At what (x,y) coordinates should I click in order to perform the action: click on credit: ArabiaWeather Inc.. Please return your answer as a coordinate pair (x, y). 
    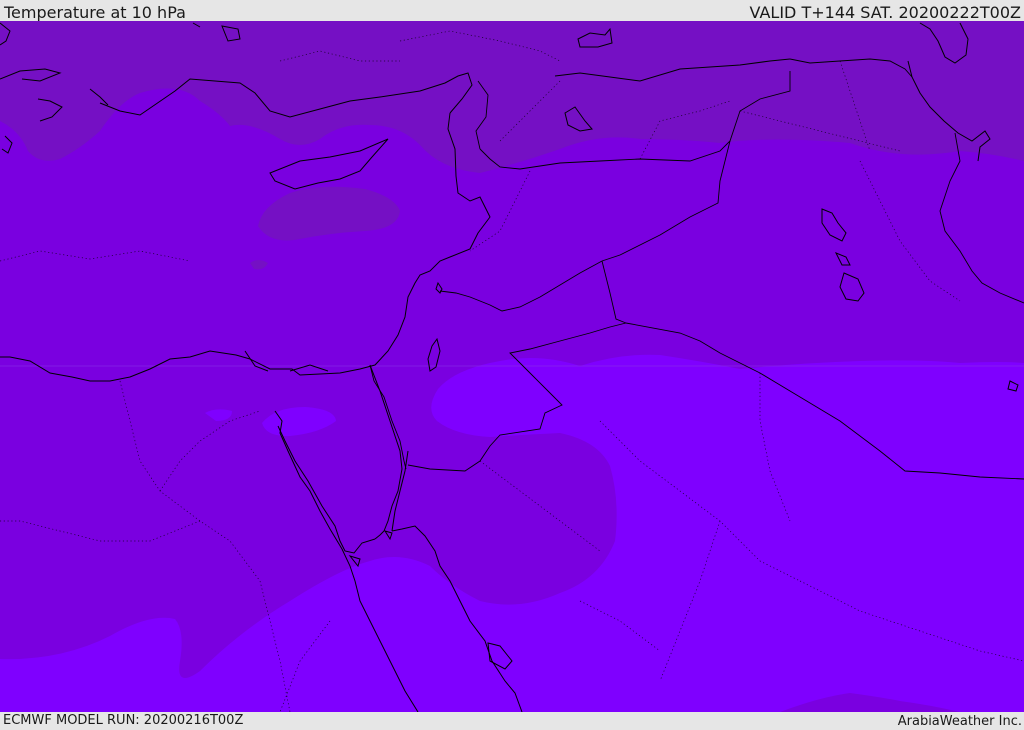
    Looking at the image, I should click on (959, 721).